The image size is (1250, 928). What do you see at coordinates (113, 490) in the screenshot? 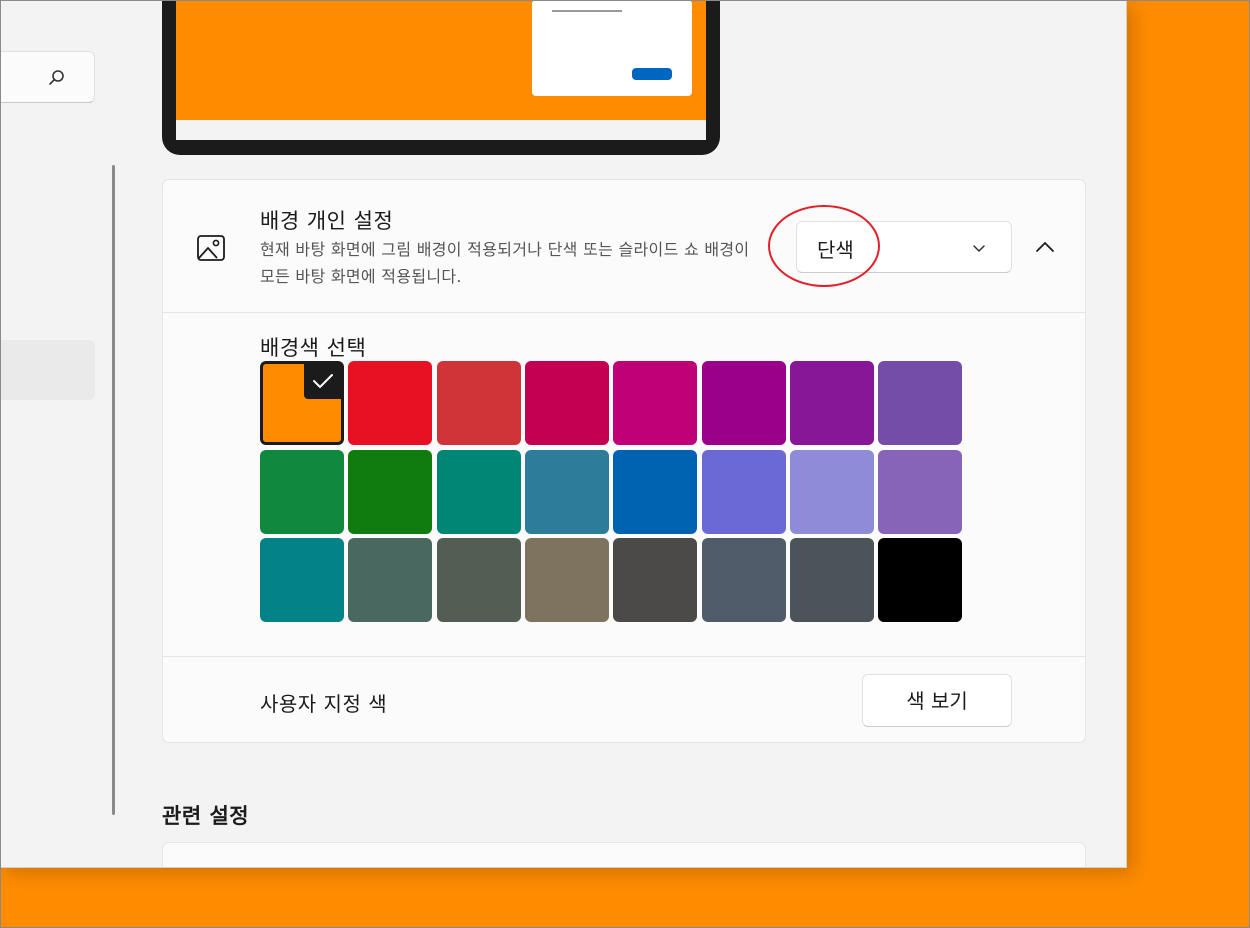
I see `nav-scrollbar` at bounding box center [113, 490].